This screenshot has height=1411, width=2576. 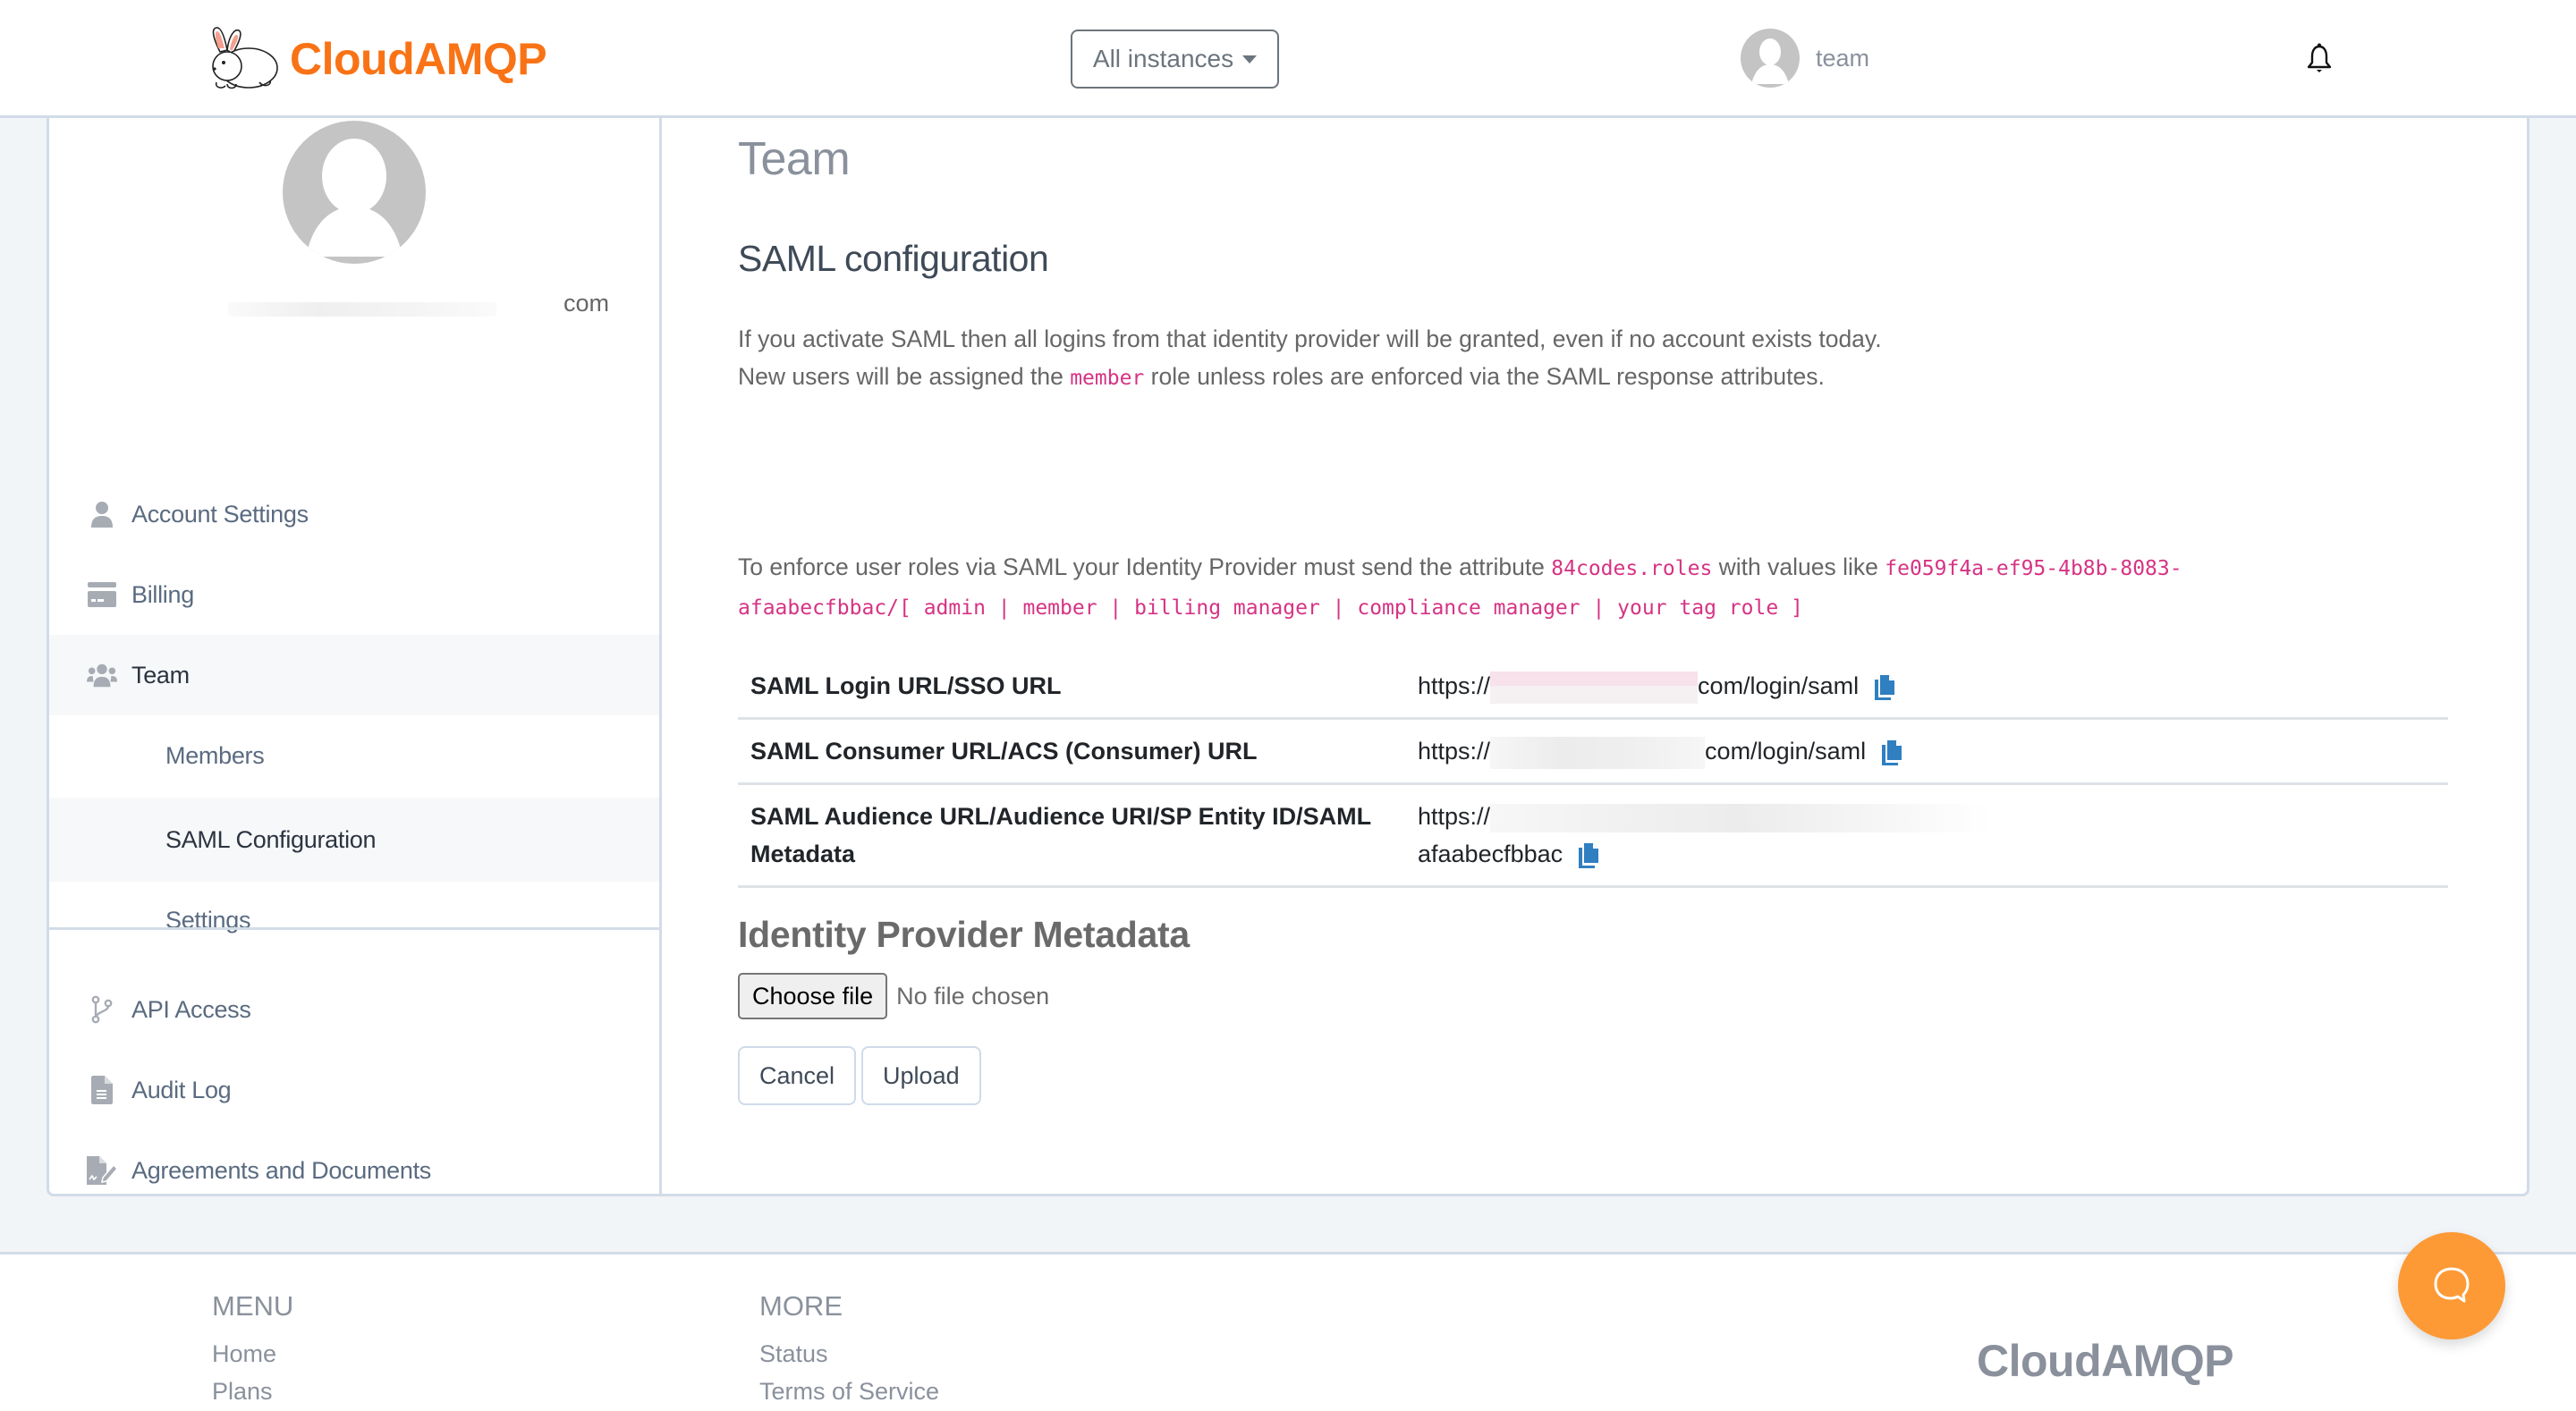 What do you see at coordinates (418, 59) in the screenshot?
I see `brand-name: CloudAMQP` at bounding box center [418, 59].